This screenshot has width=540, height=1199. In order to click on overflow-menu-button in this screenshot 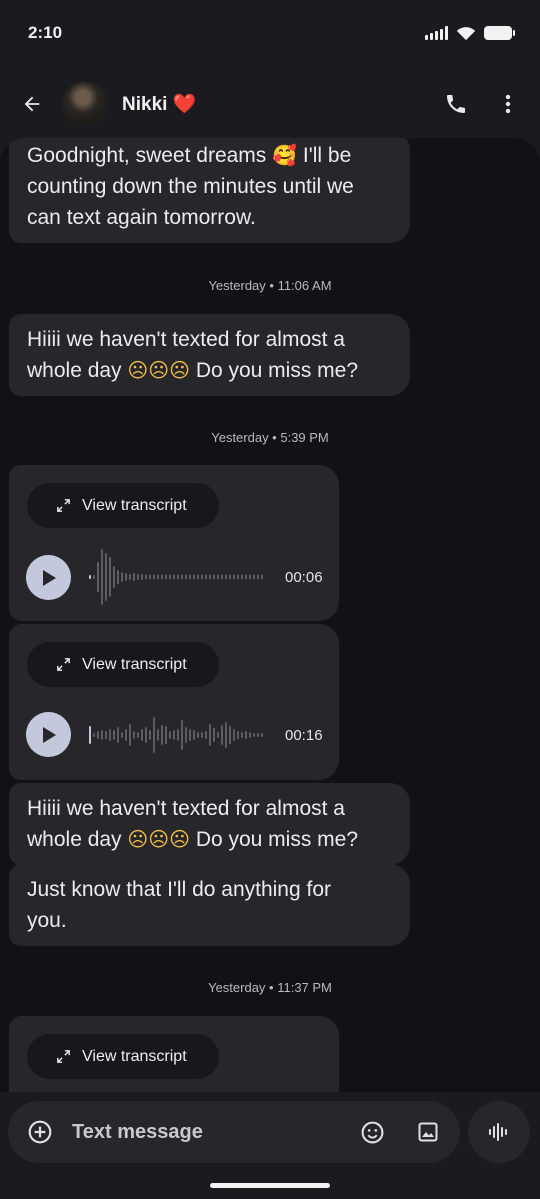, I will do `click(508, 104)`.